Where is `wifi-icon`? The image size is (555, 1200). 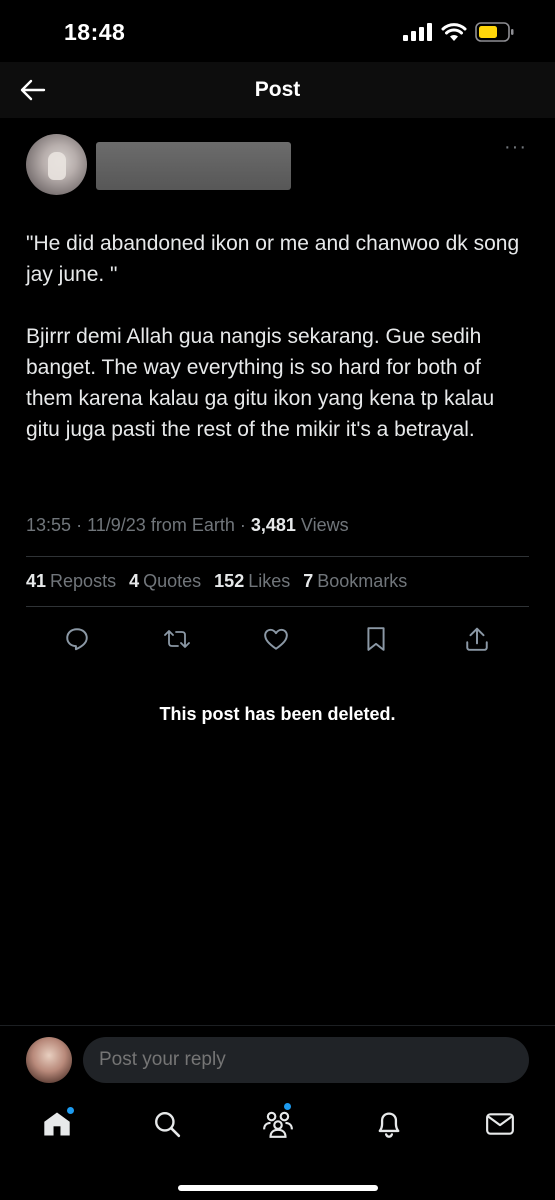 wifi-icon is located at coordinates (454, 34).